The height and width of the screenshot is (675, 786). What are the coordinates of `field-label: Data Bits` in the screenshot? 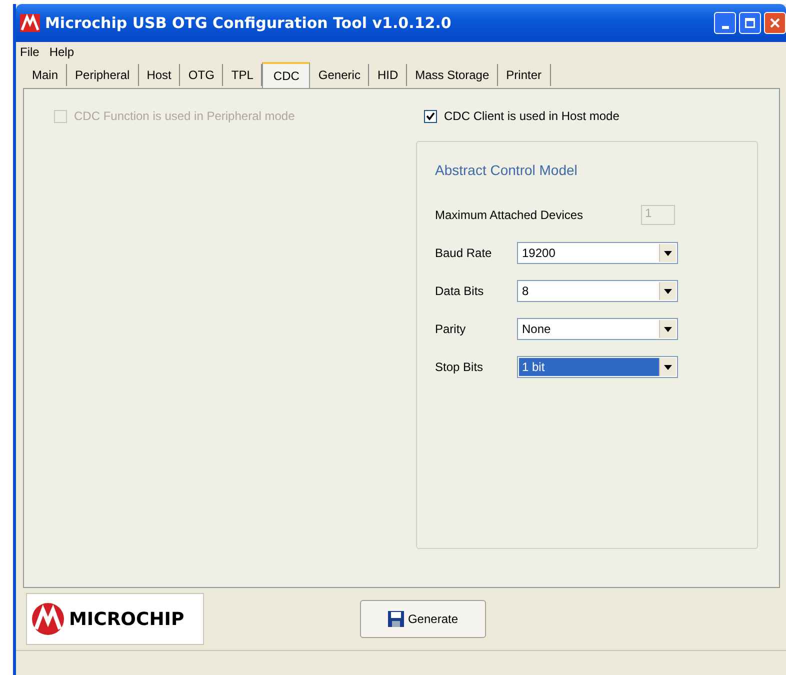 It's located at (460, 291).